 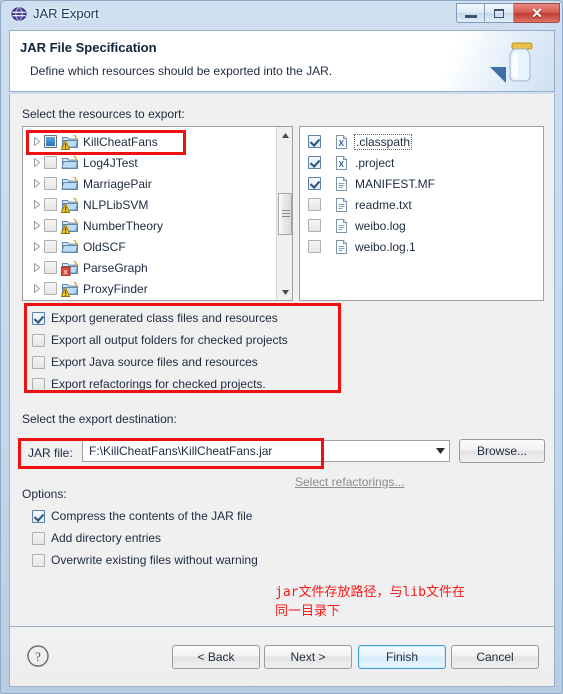 What do you see at coordinates (421, 246) in the screenshot?
I see `file-row: weibo.log.1` at bounding box center [421, 246].